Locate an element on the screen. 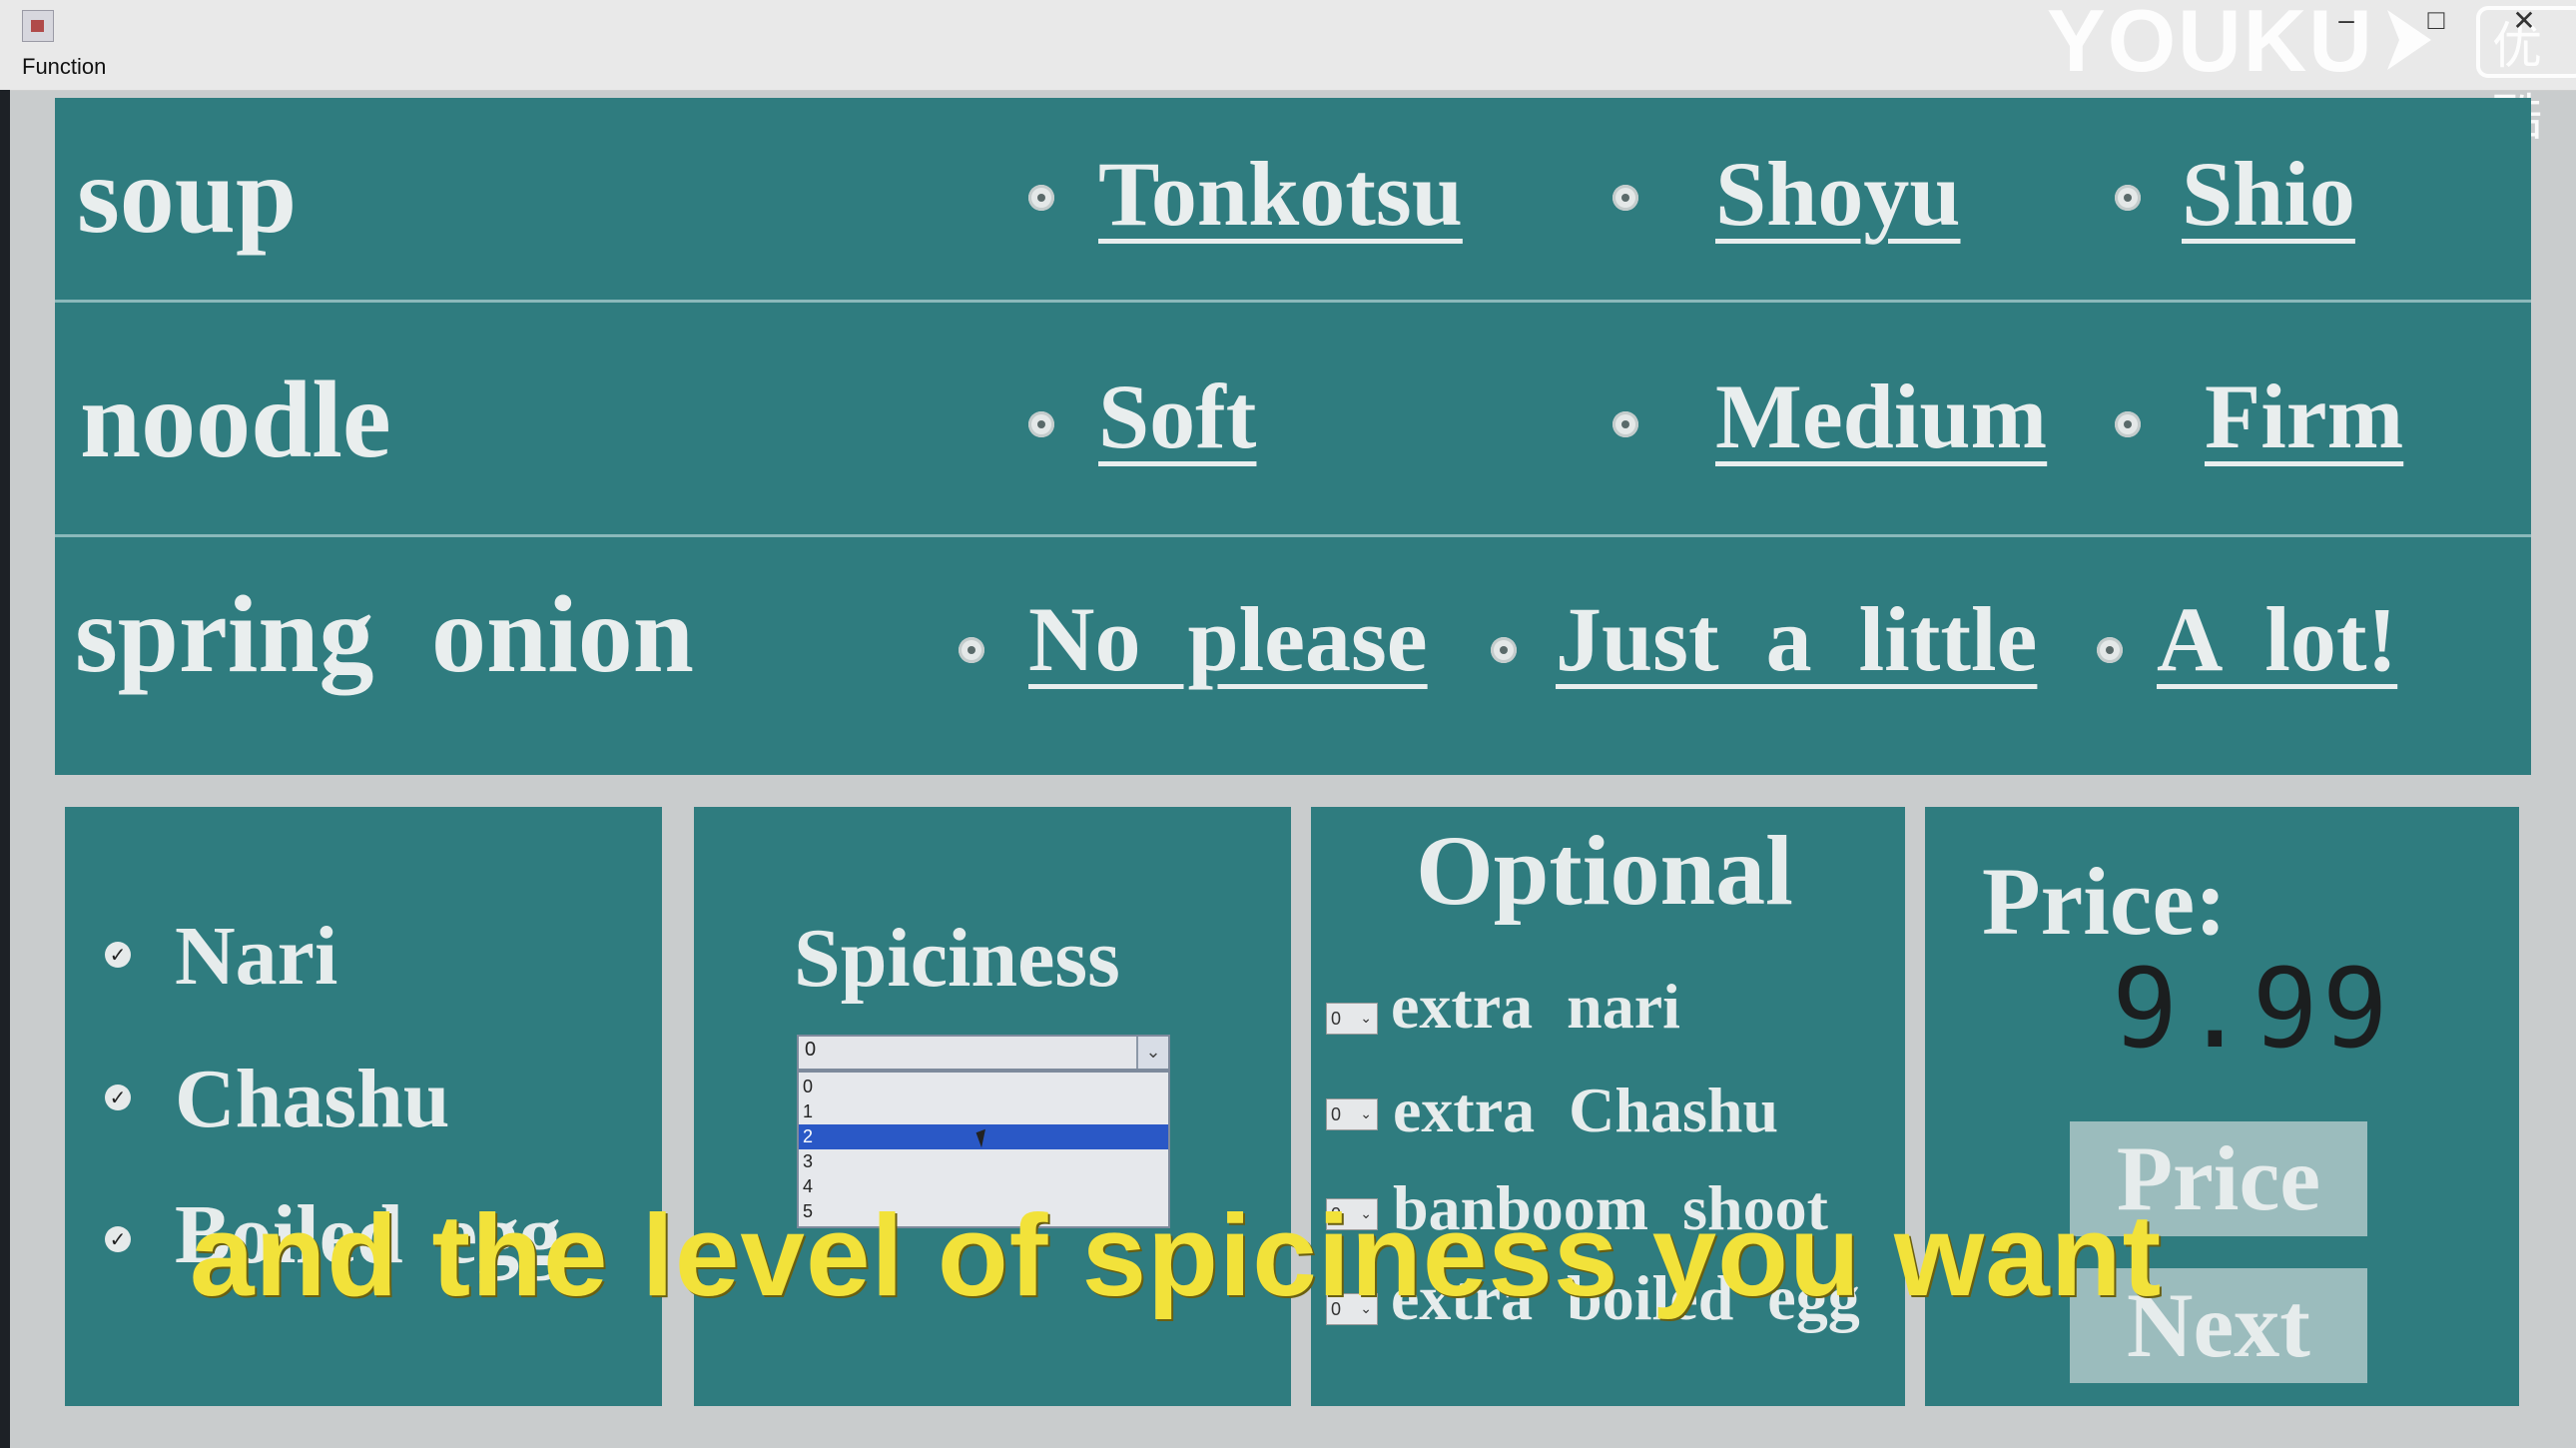 The width and height of the screenshot is (2576, 1448). topping-chashu: Chashu is located at coordinates (312, 1099).